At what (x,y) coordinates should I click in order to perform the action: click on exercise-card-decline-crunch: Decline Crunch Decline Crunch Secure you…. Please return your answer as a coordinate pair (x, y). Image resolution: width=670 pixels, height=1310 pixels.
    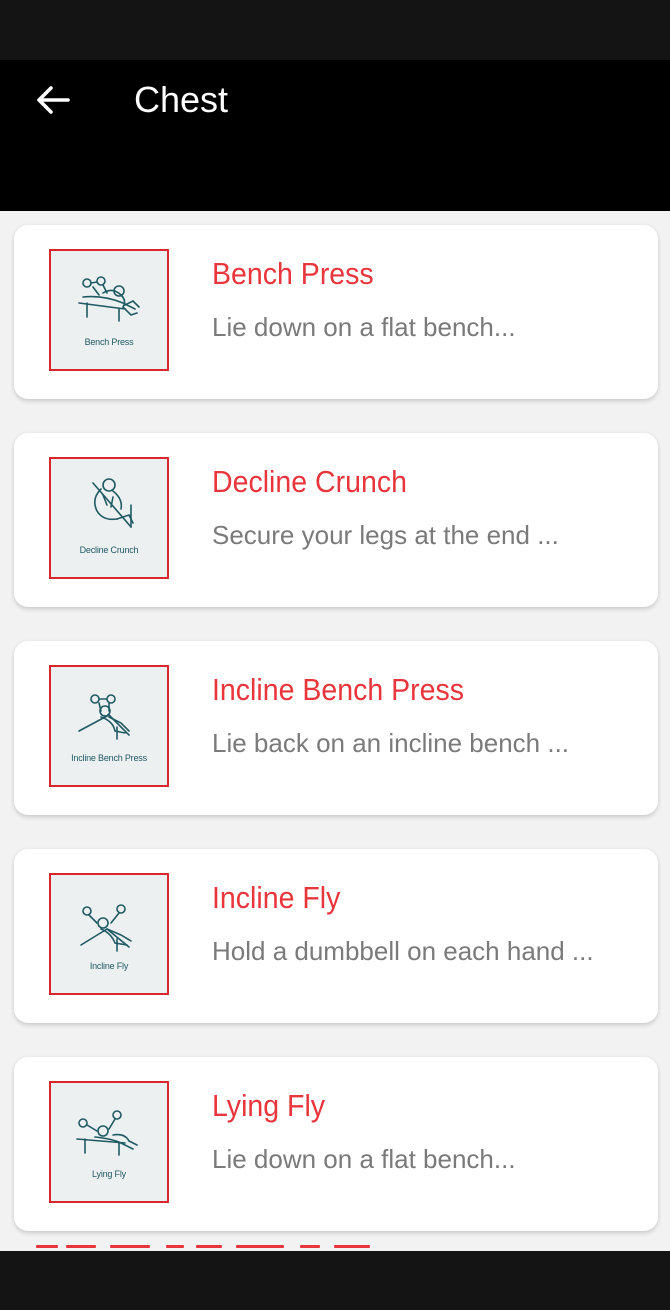
    Looking at the image, I should click on (336, 520).